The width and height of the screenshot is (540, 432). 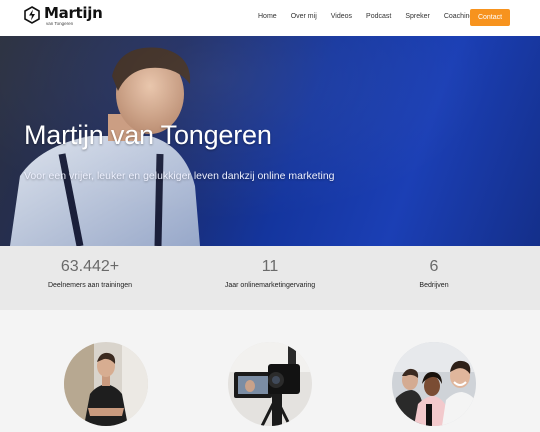 I want to click on stat-companies: 6 Bedrijven, so click(x=434, y=273).